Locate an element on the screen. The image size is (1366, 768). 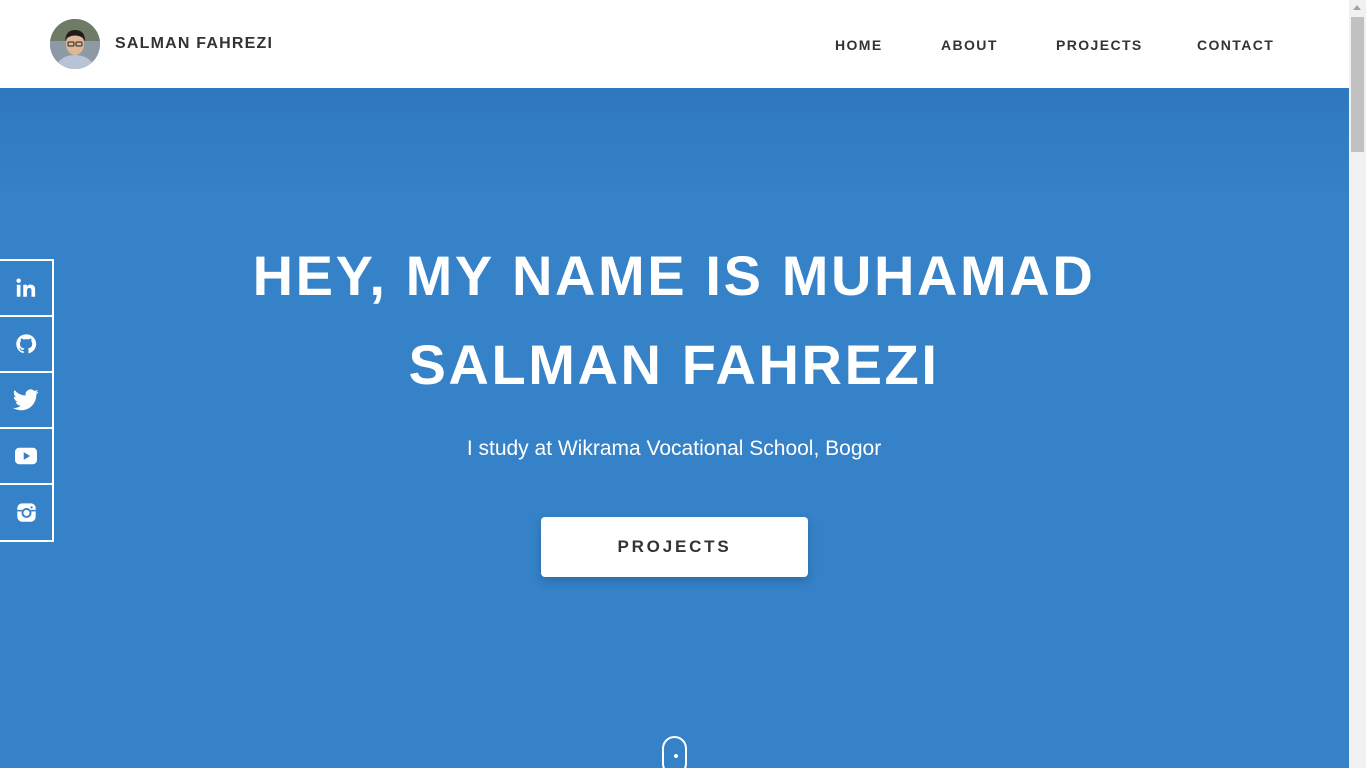
scroll-dot is located at coordinates (675, 756).